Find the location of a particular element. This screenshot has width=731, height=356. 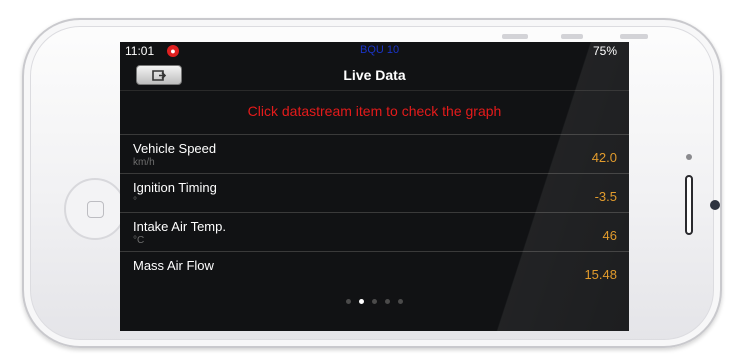

page-title: Live Data is located at coordinates (374, 75).